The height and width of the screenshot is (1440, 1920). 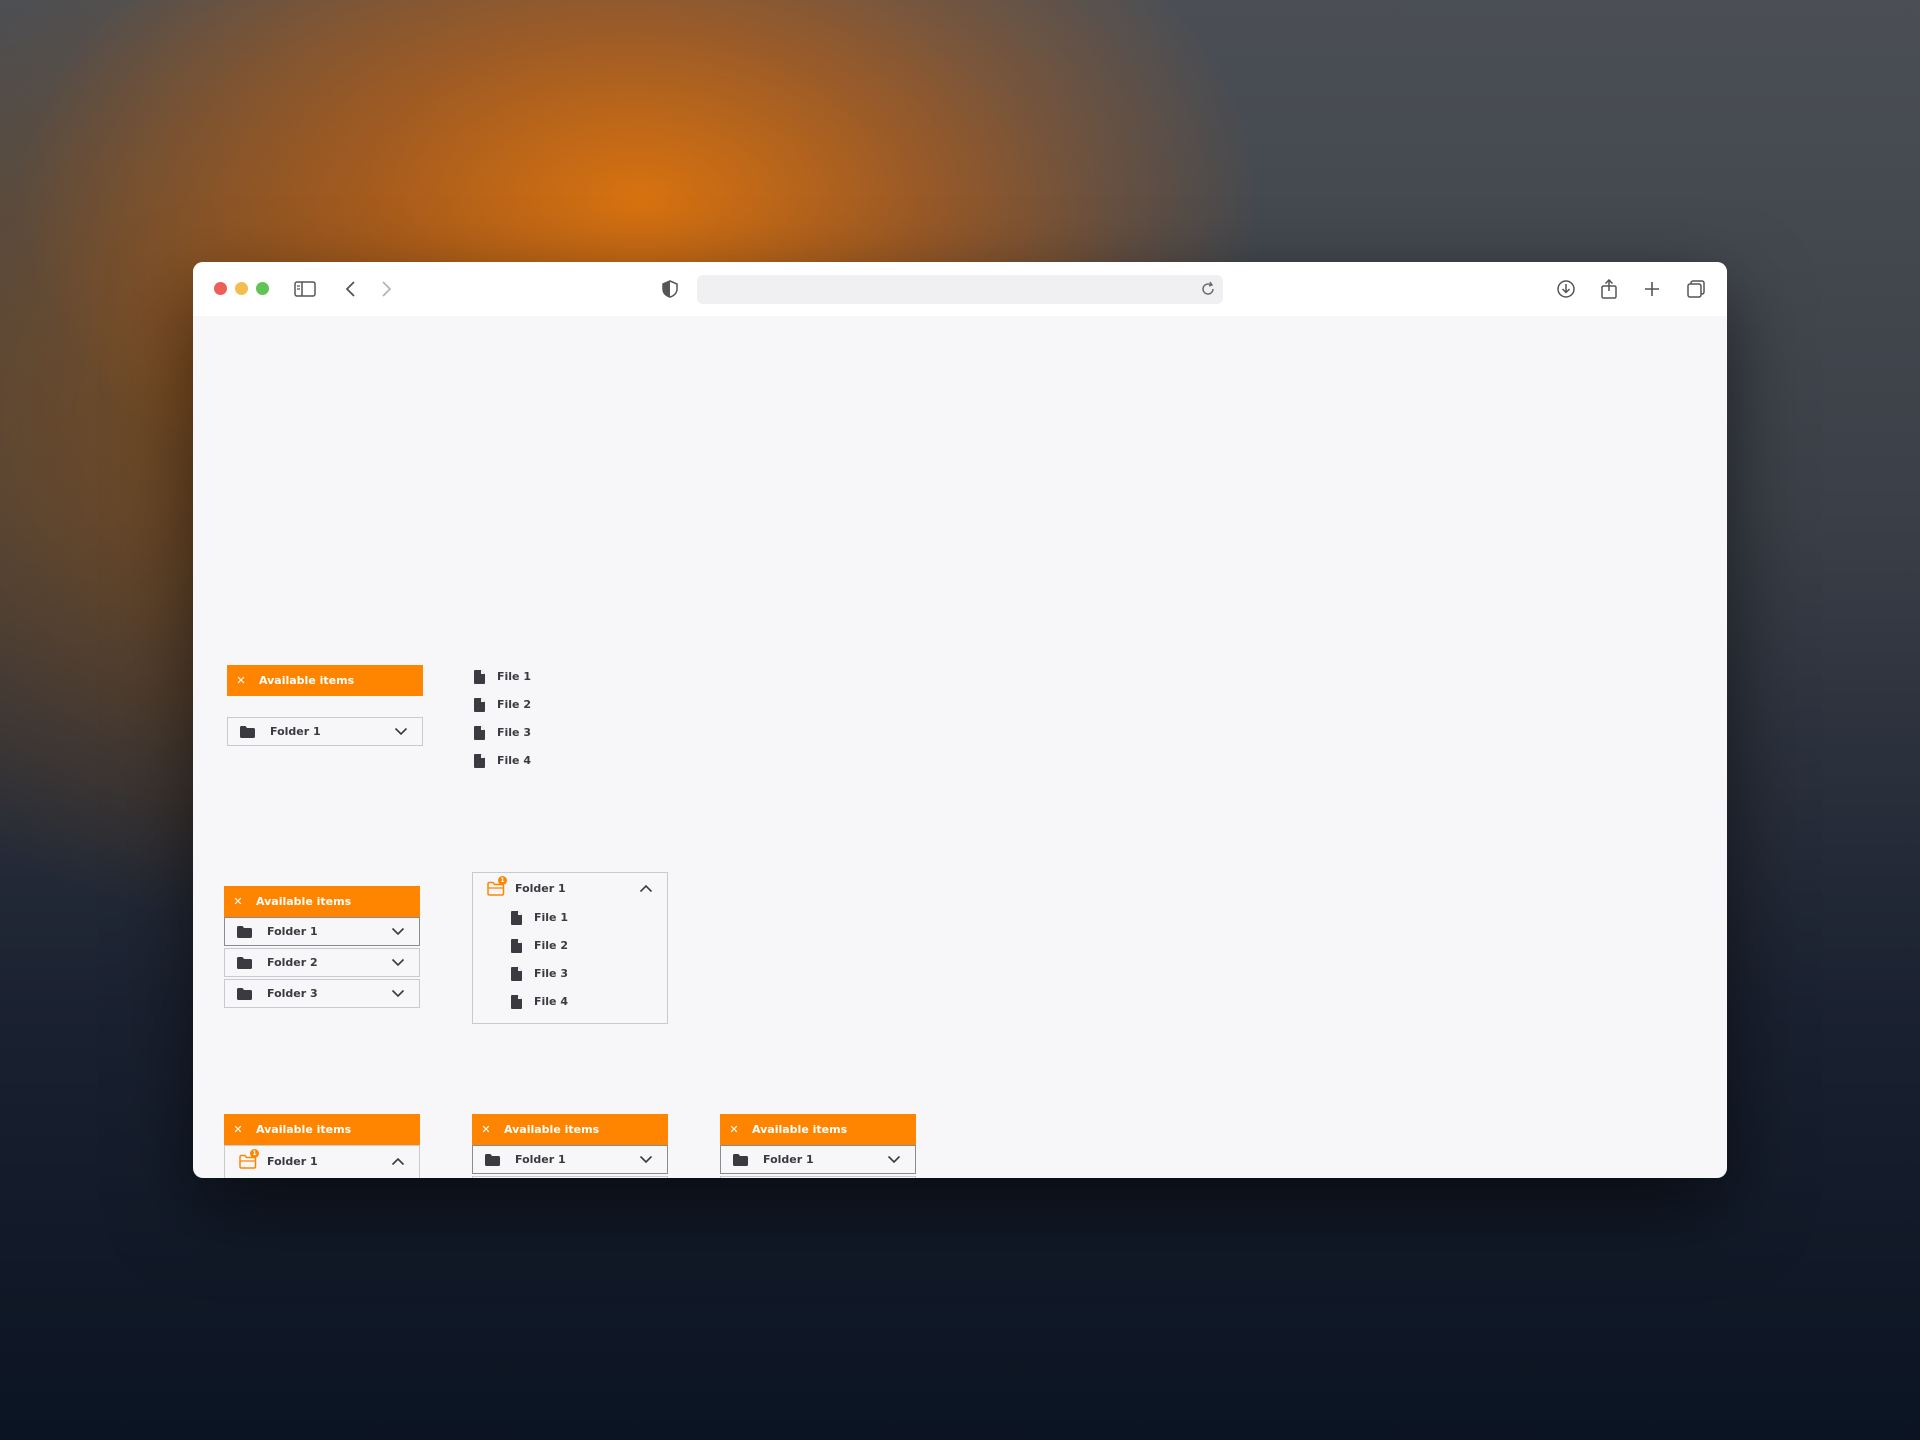 I want to click on sidebar-icon, so click(x=305, y=289).